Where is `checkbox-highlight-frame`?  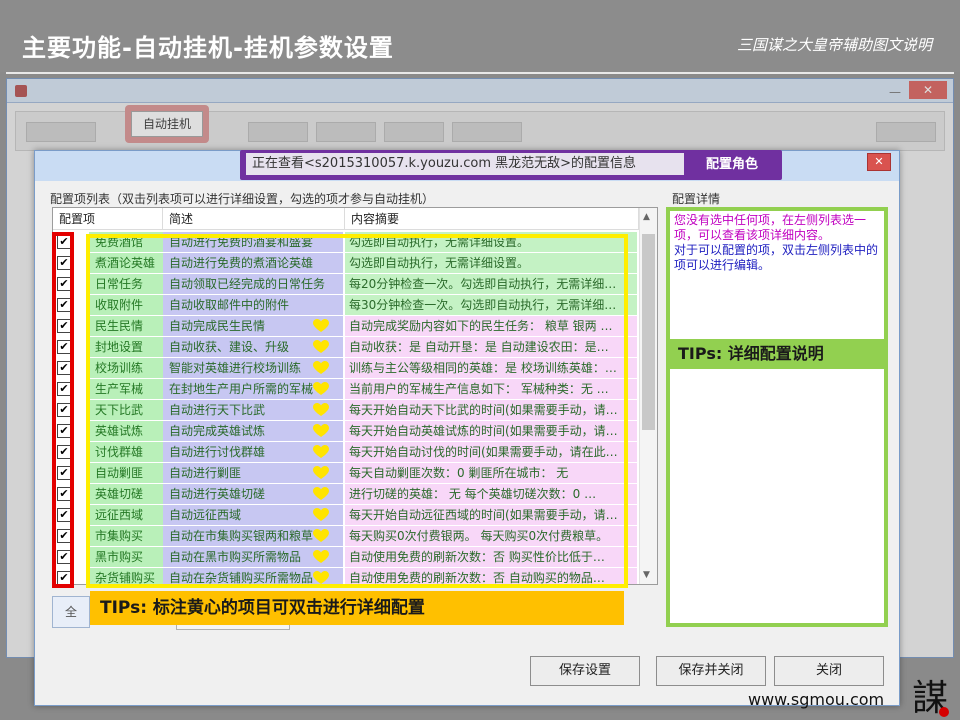 checkbox-highlight-frame is located at coordinates (63, 410).